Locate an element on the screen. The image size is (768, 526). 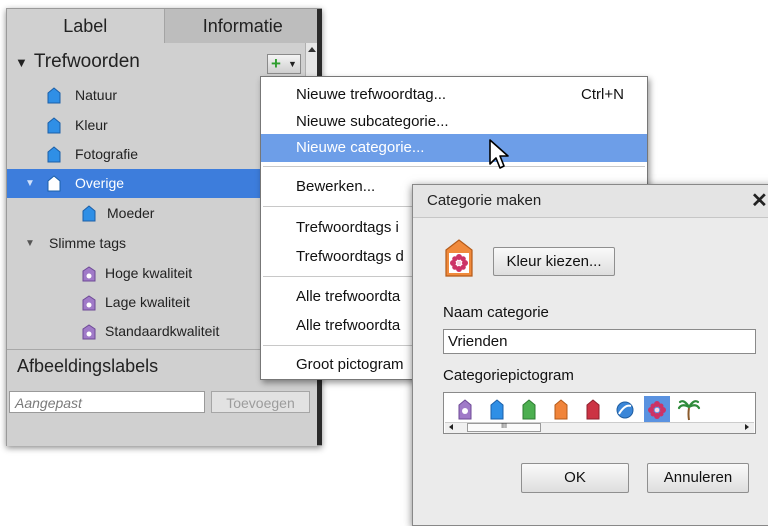
category-icon-picker: III is located at coordinates (599, 413).